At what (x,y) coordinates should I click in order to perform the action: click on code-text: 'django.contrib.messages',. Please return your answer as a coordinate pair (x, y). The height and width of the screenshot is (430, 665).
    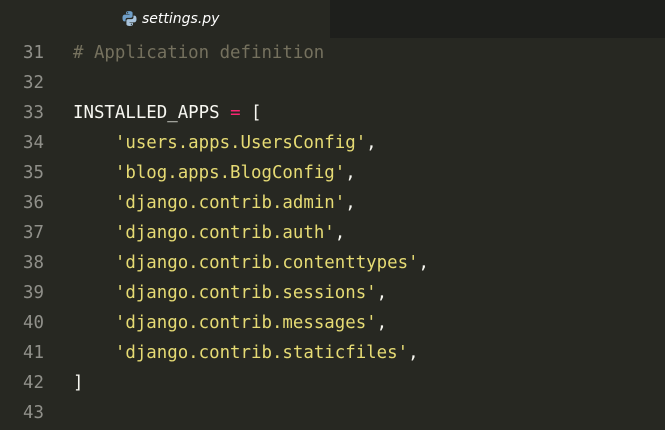
    Looking at the image, I should click on (230, 323).